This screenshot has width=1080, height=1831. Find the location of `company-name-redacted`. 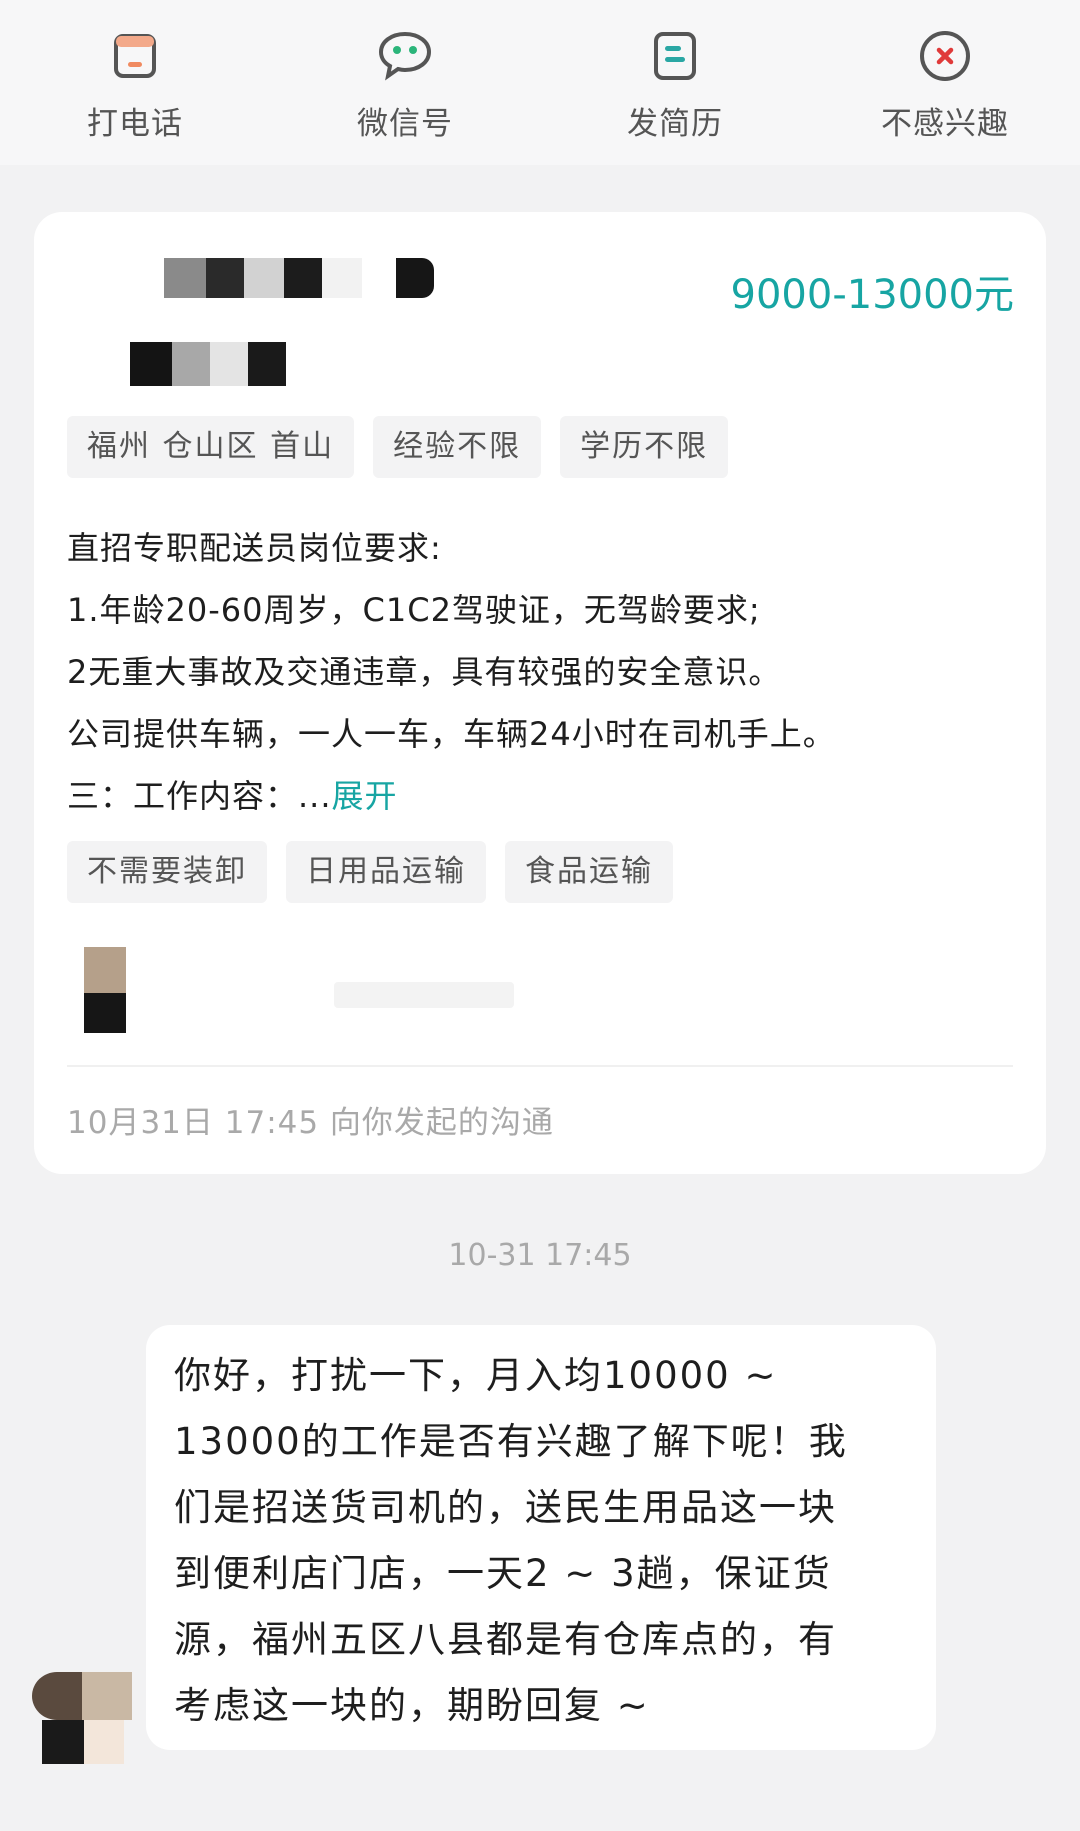

company-name-redacted is located at coordinates (208, 364).